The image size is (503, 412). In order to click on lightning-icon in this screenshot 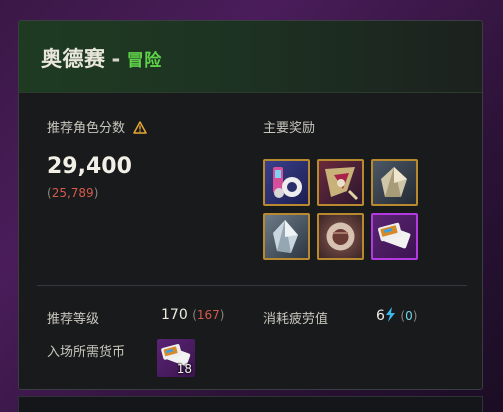, I will do `click(390, 316)`.